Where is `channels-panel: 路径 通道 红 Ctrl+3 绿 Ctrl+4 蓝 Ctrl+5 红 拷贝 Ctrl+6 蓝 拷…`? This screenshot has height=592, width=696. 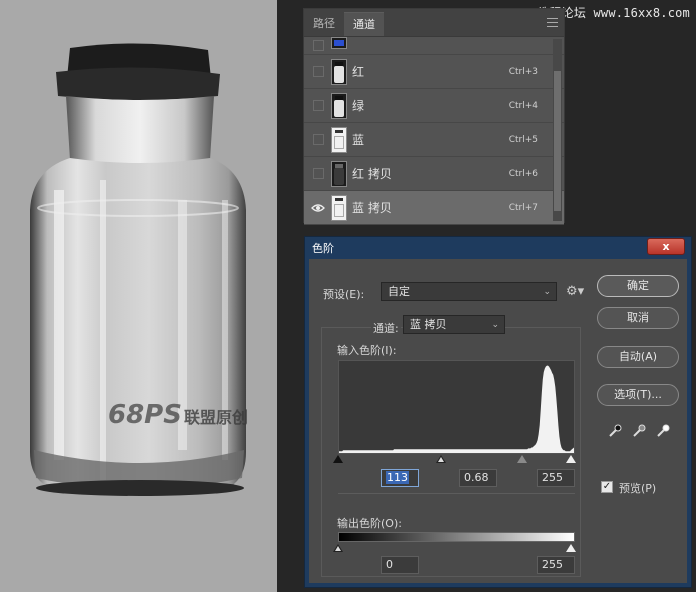
channels-panel: 路径 通道 红 Ctrl+3 绿 Ctrl+4 蓝 Ctrl+5 红 拷贝 Ctrl+6 蓝 拷… is located at coordinates (434, 116).